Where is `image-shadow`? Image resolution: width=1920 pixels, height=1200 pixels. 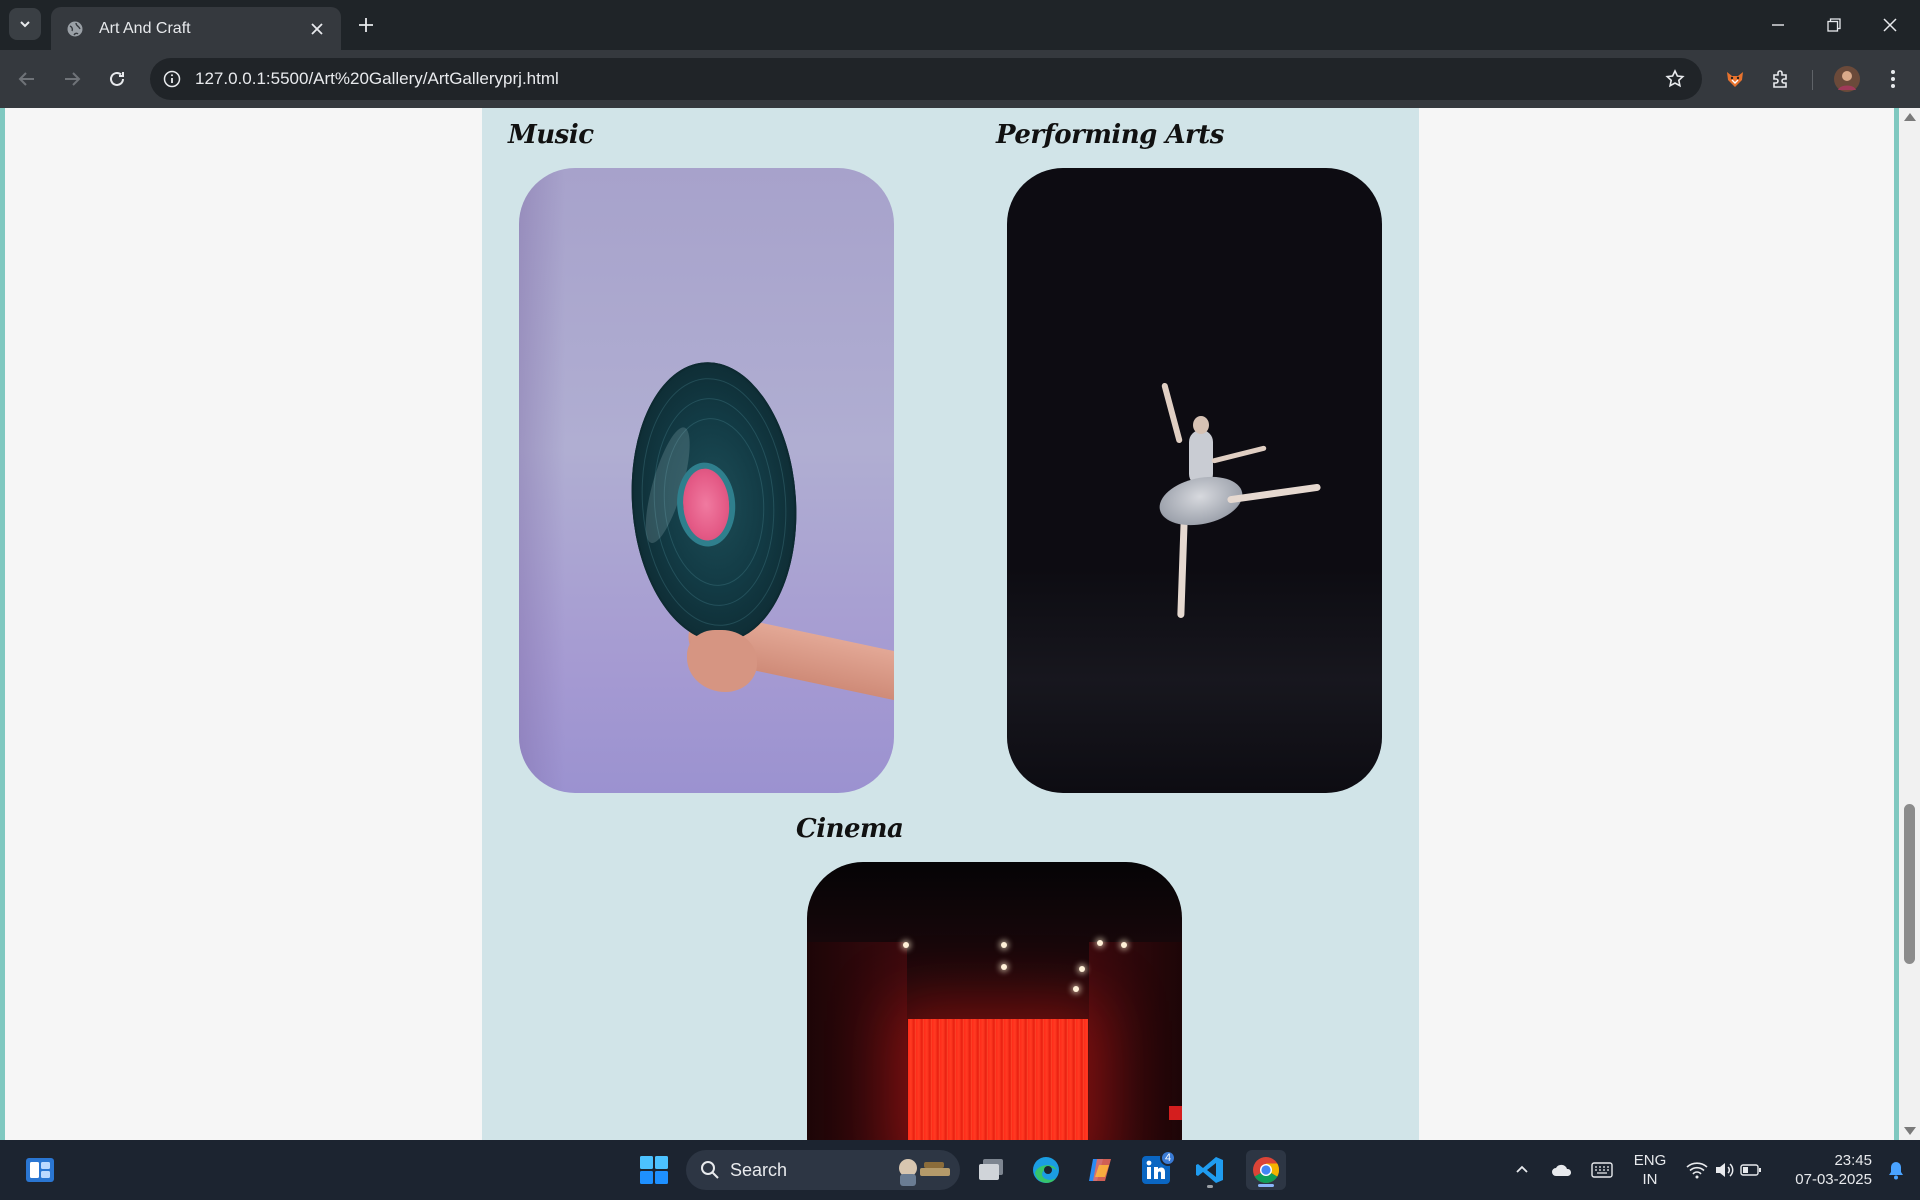
image-shadow is located at coordinates (542, 480).